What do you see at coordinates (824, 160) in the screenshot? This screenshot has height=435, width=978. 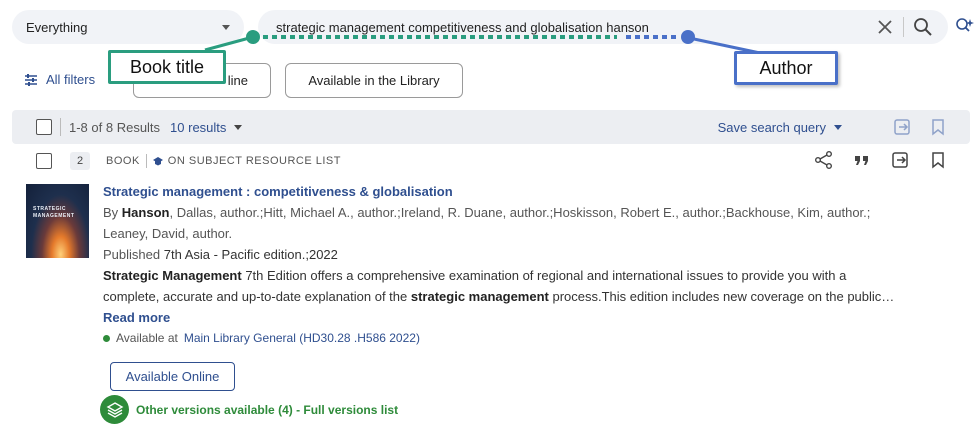 I see `share-icon` at bounding box center [824, 160].